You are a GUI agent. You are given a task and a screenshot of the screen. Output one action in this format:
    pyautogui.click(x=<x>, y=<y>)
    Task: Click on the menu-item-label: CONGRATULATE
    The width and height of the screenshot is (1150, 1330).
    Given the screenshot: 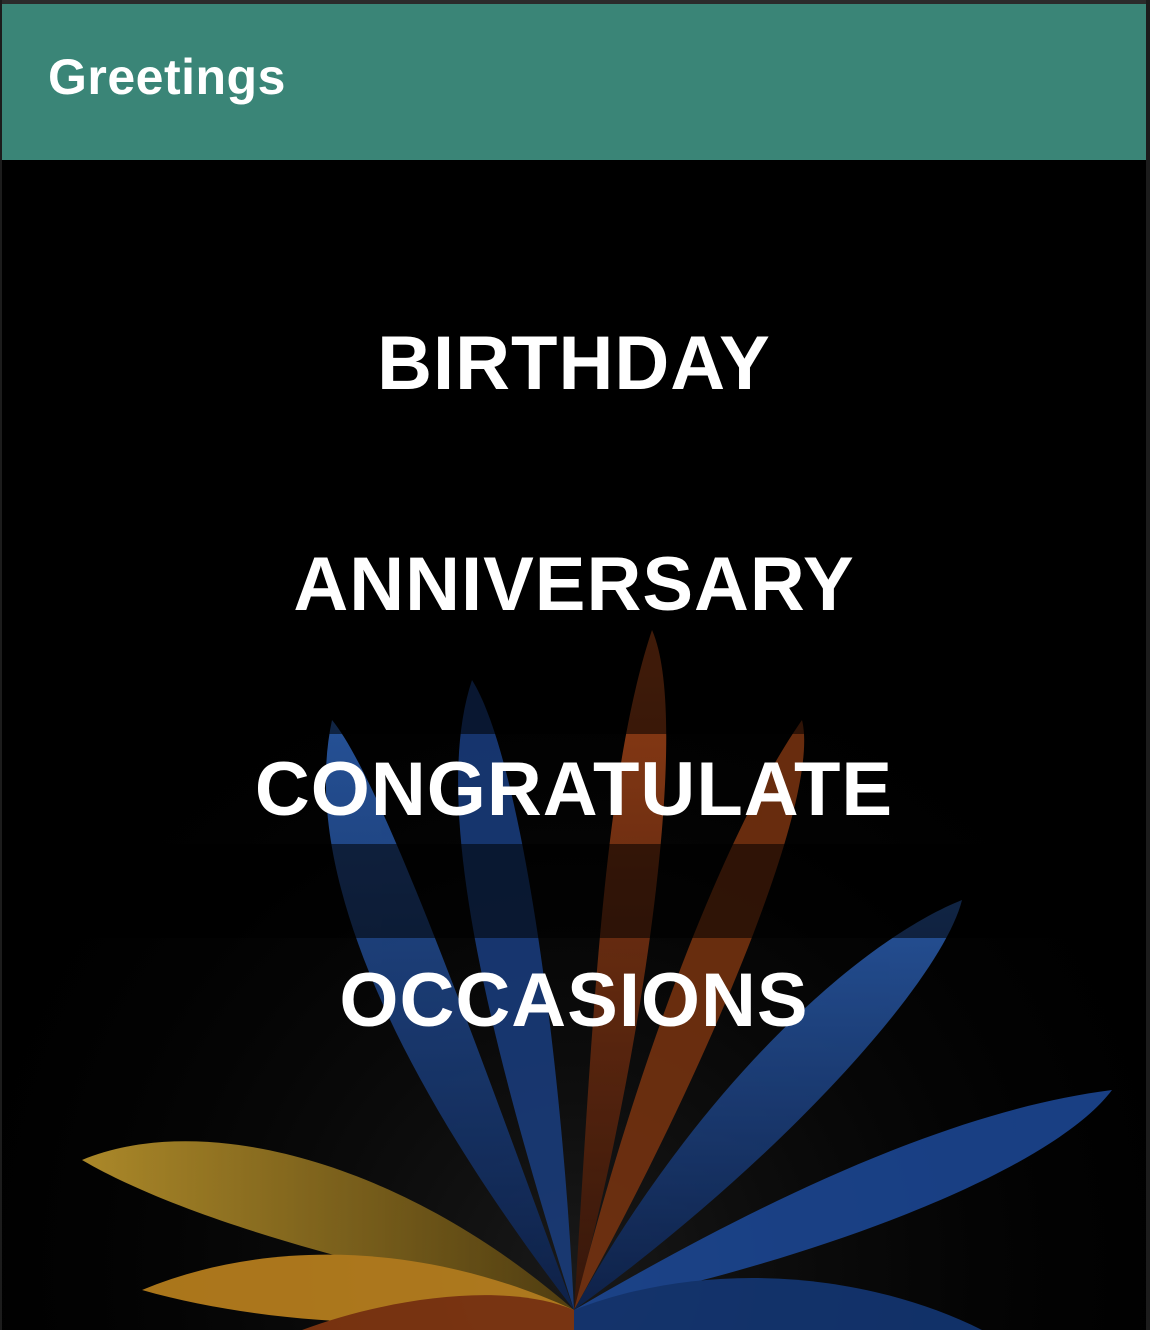 What is the action you would take?
    pyautogui.click(x=574, y=789)
    